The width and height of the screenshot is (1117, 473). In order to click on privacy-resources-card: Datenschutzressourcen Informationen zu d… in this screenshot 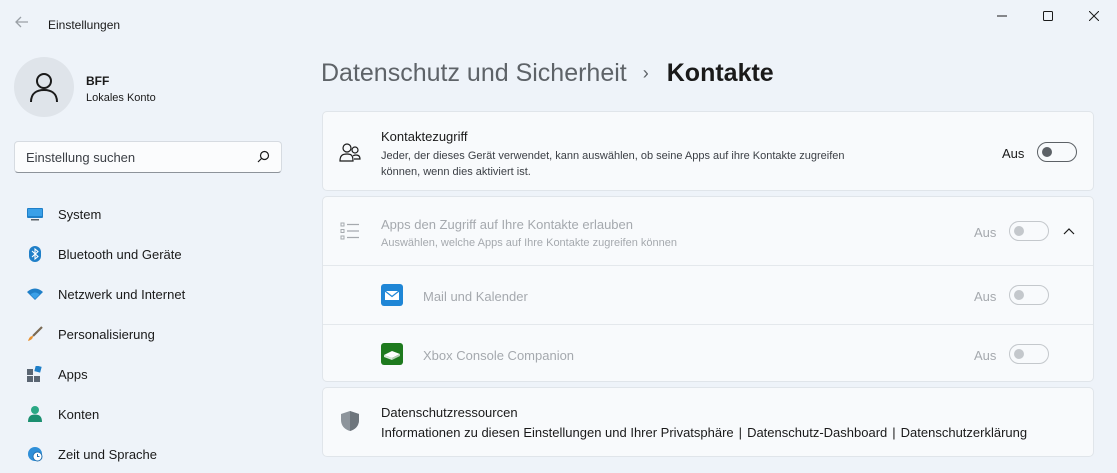, I will do `click(708, 422)`.